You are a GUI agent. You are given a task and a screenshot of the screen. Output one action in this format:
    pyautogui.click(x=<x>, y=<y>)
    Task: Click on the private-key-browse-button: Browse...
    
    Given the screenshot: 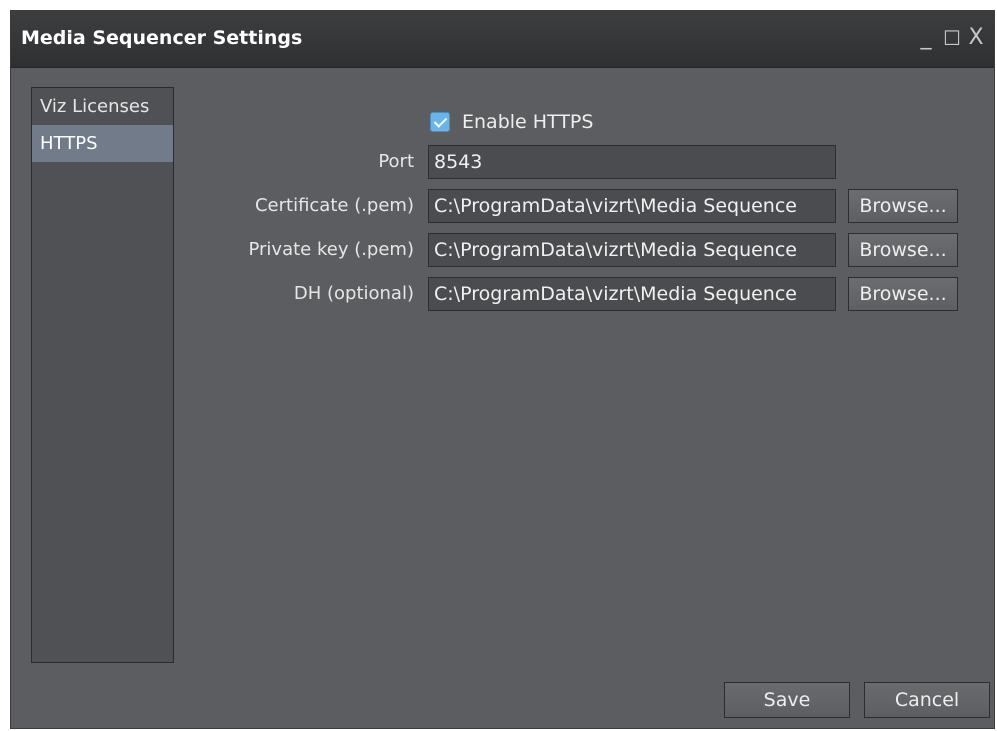 What is the action you would take?
    pyautogui.click(x=903, y=250)
    